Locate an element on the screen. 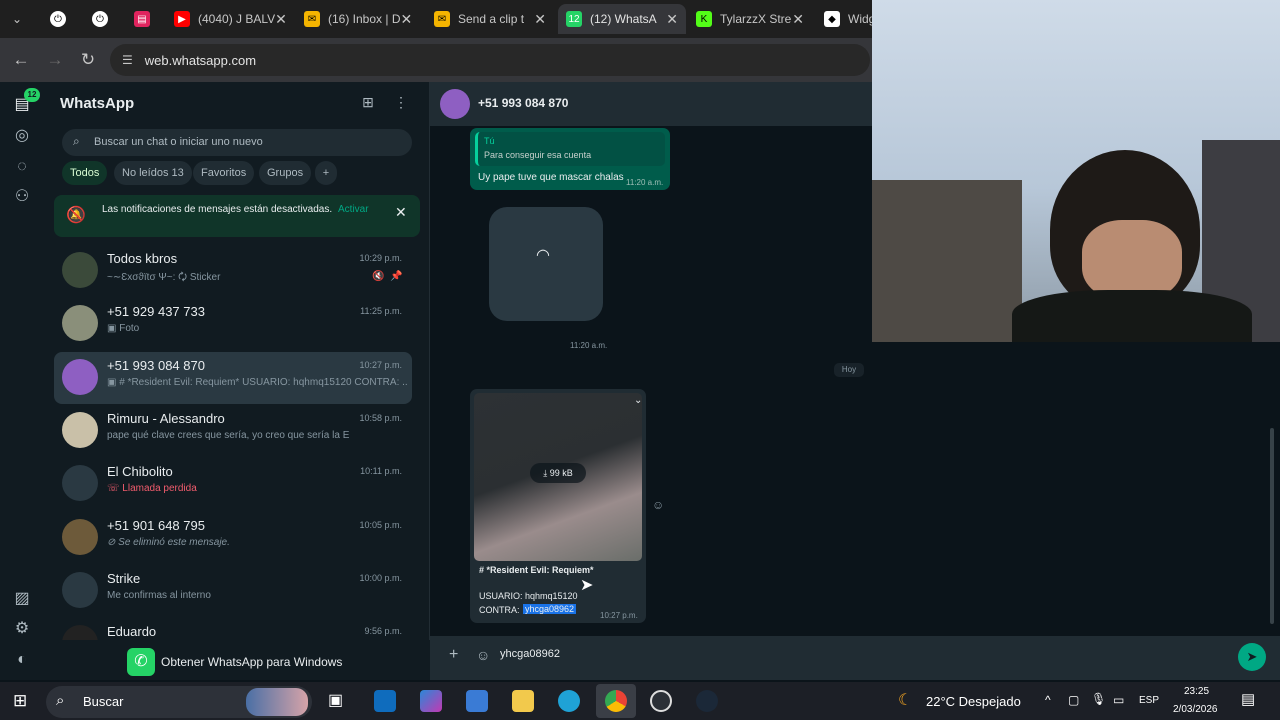 The height and width of the screenshot is (720, 1280). clock-time: 23:25 is located at coordinates (1196, 691).